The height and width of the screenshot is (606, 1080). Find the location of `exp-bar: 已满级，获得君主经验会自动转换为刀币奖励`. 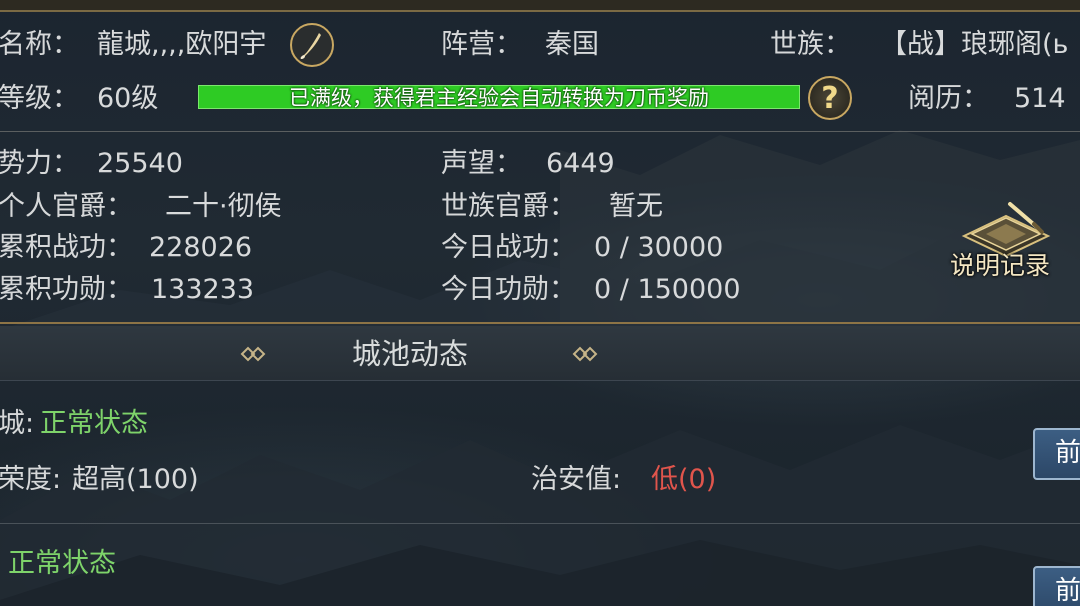

exp-bar: 已满级，获得君主经验会自动转换为刀币奖励 is located at coordinates (499, 97).